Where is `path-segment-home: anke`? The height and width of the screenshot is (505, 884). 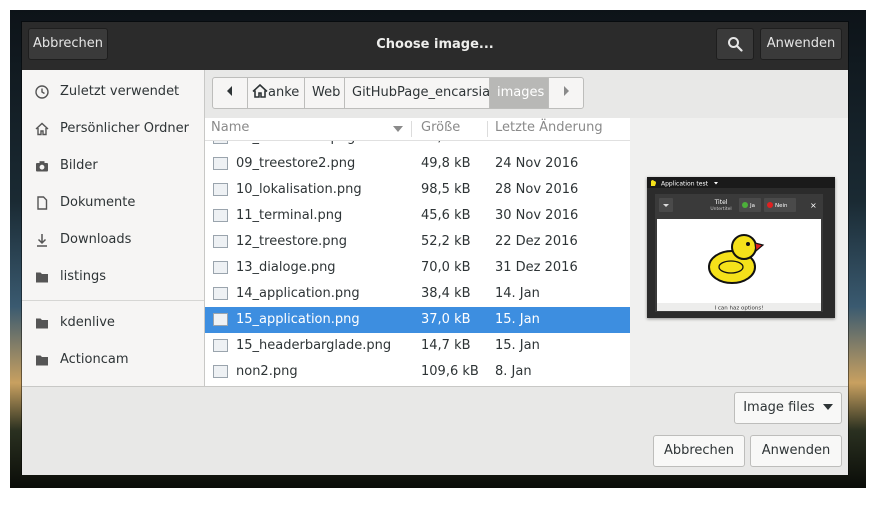 path-segment-home: anke is located at coordinates (276, 93).